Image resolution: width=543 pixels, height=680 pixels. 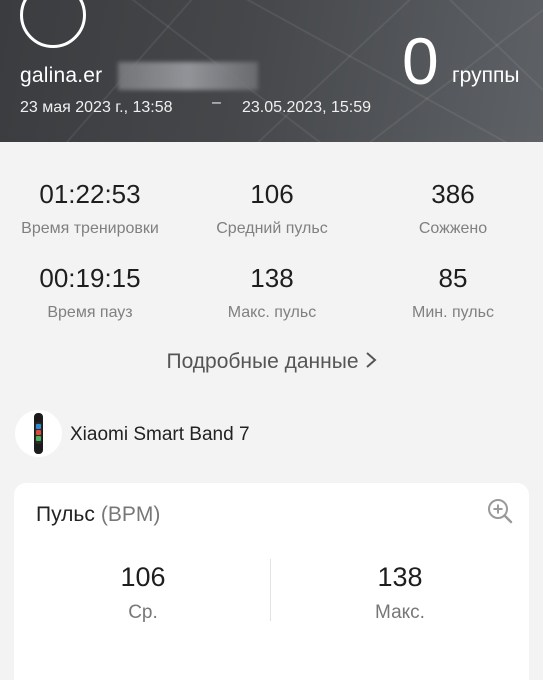 What do you see at coordinates (38, 433) in the screenshot?
I see `smart-band-icon` at bounding box center [38, 433].